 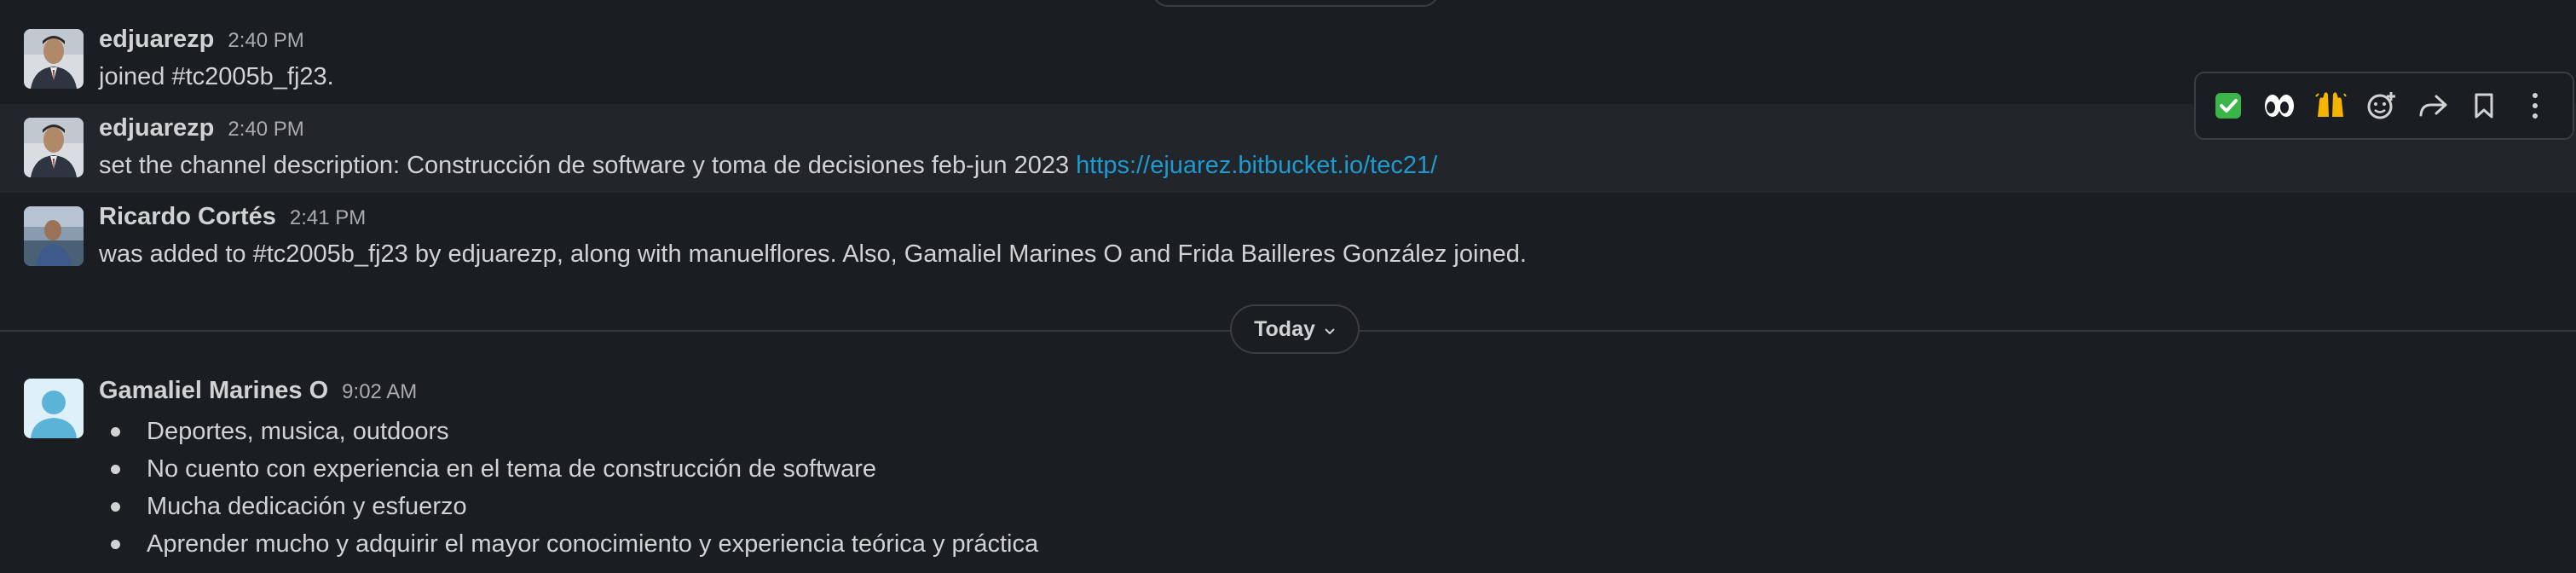 I want to click on share-message-icon, so click(x=2432, y=105).